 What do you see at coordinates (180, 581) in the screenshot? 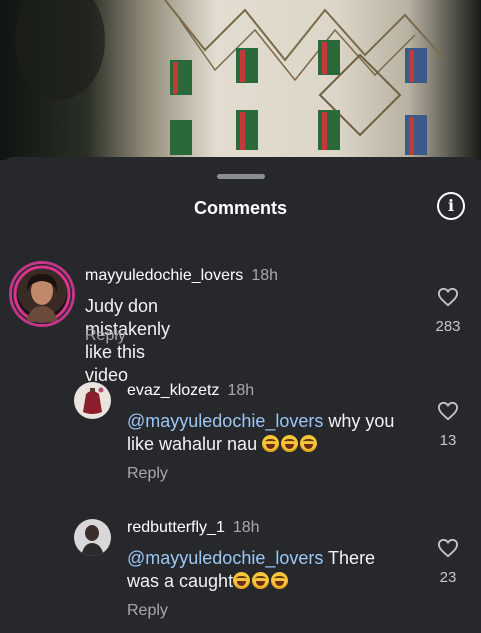
I see `comment-text-line2: was a caught` at bounding box center [180, 581].